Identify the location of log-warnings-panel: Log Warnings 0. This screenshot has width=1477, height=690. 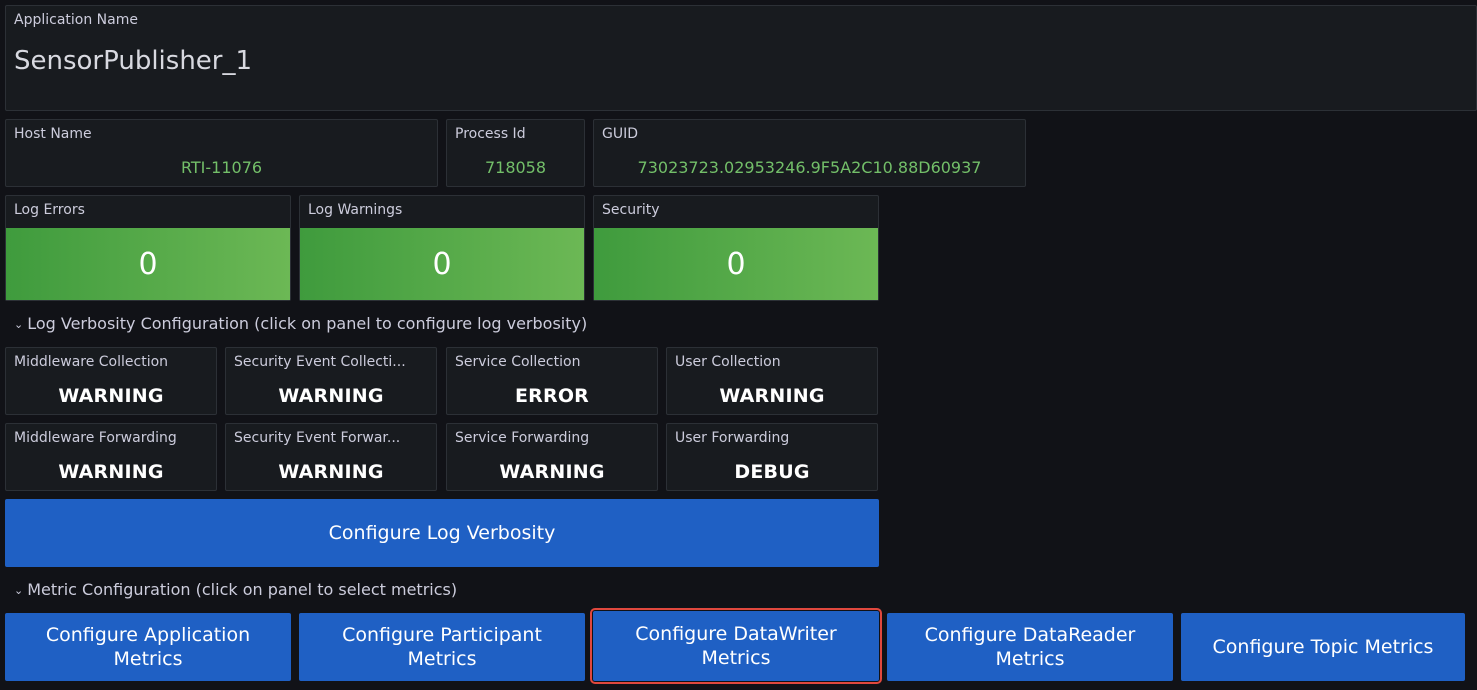
(442, 248).